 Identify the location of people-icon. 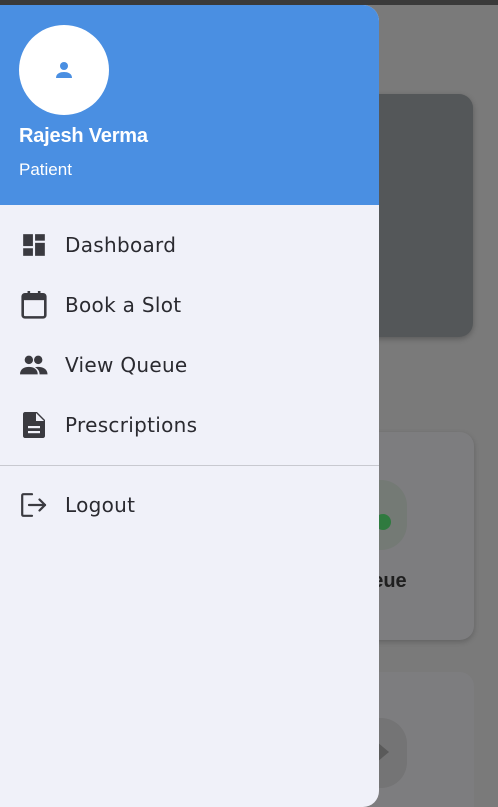
(34, 365).